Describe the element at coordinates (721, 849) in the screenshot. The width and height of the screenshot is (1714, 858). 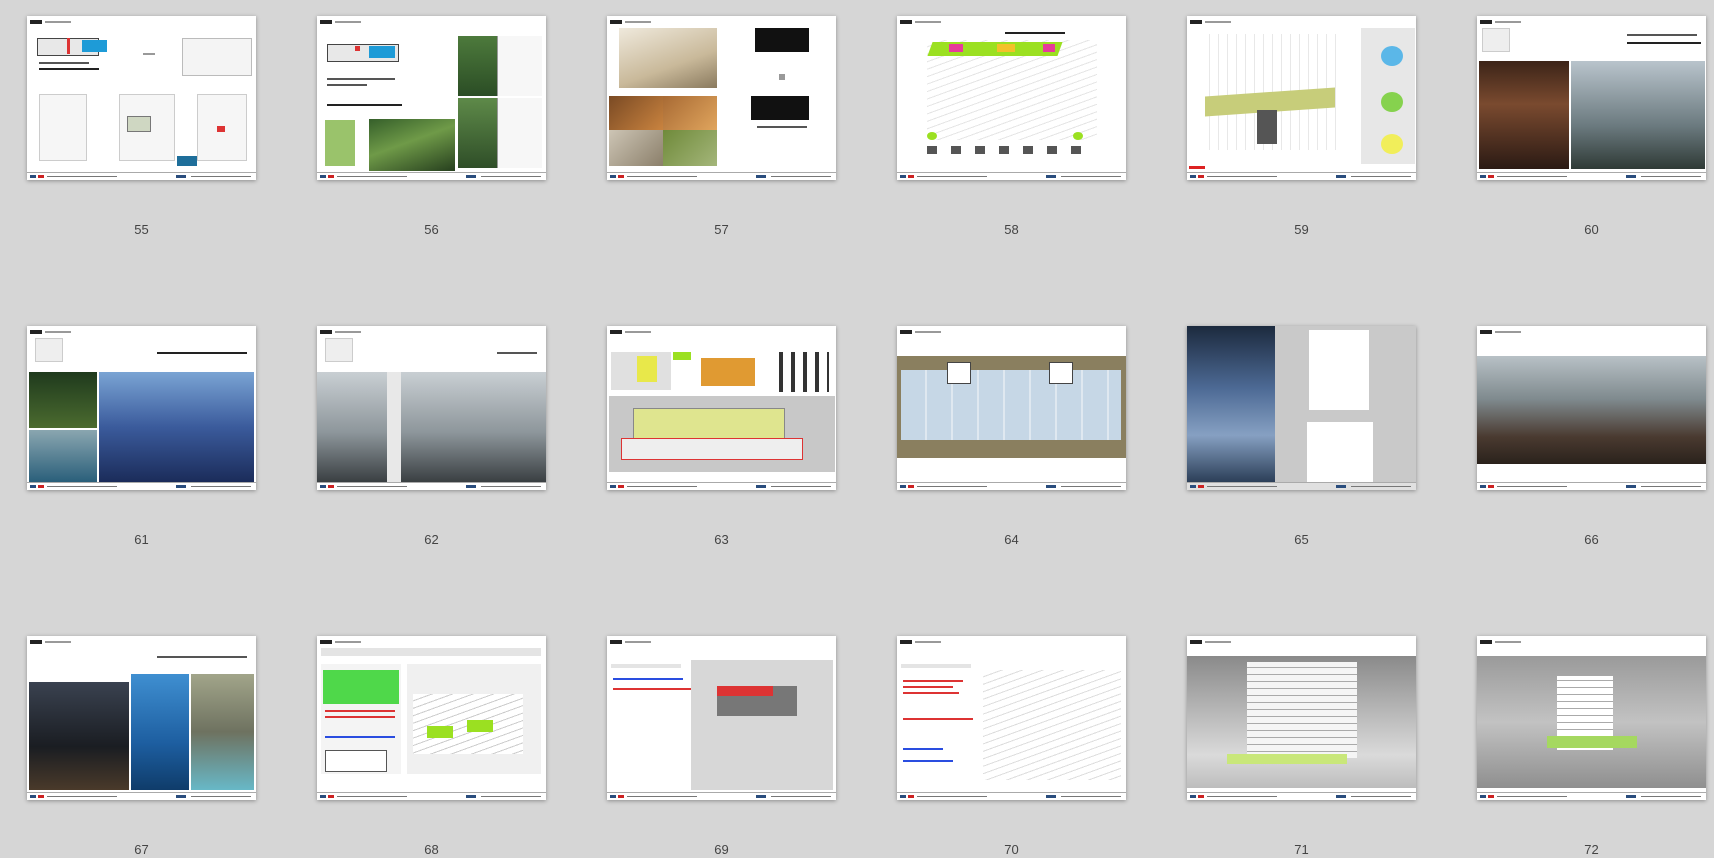
I see `slide-number-69: 69` at that location.